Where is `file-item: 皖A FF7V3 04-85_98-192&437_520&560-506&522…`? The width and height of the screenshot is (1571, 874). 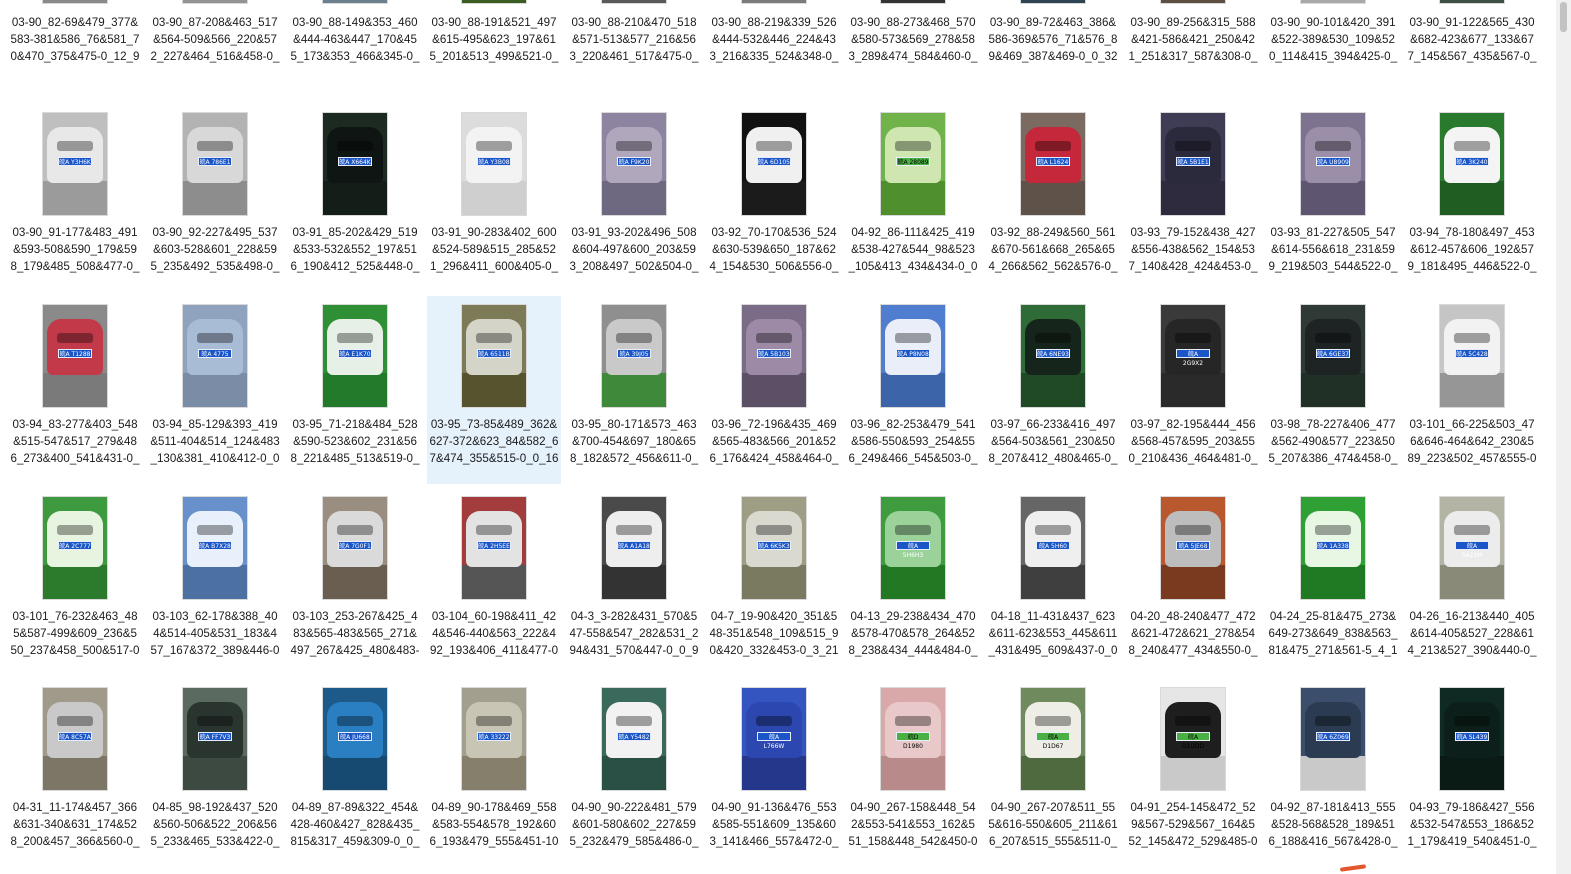
file-item: 皖A FF7V3 04-85_98-192&437_520&560-506&522… is located at coordinates (215, 773).